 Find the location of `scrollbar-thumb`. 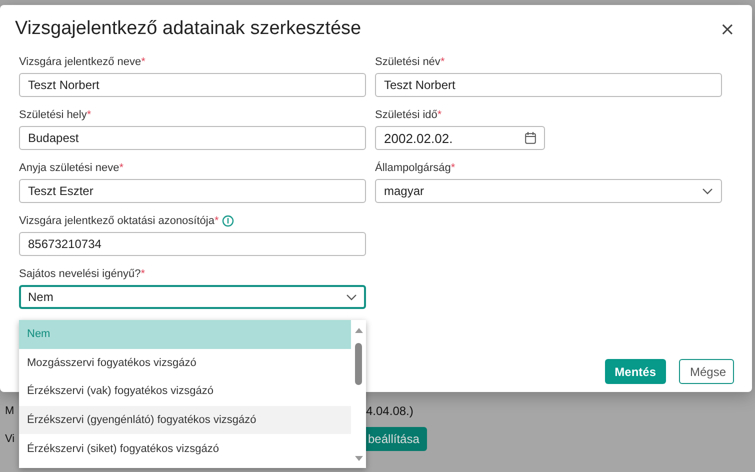

scrollbar-thumb is located at coordinates (358, 364).